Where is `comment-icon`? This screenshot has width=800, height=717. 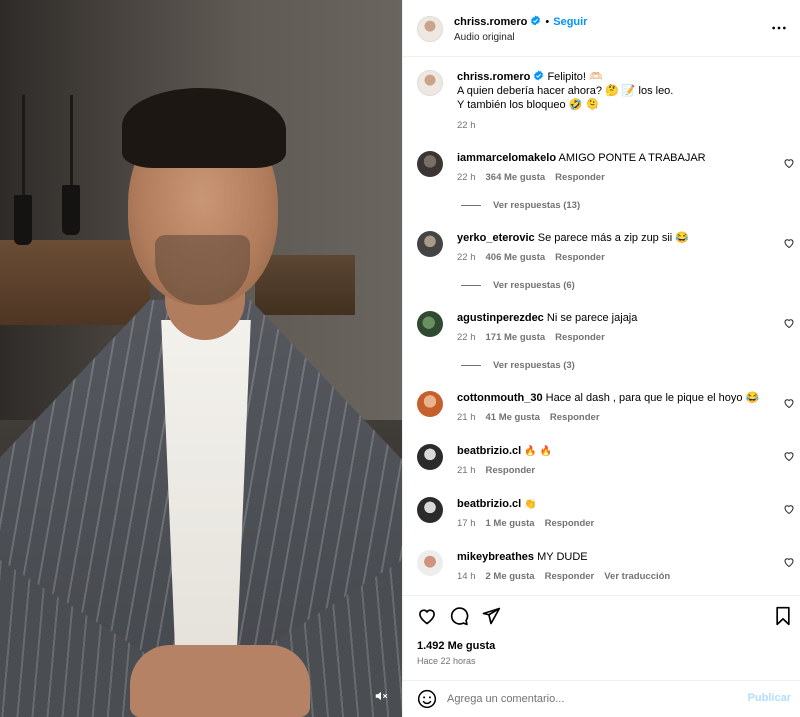
comment-icon is located at coordinates (459, 616).